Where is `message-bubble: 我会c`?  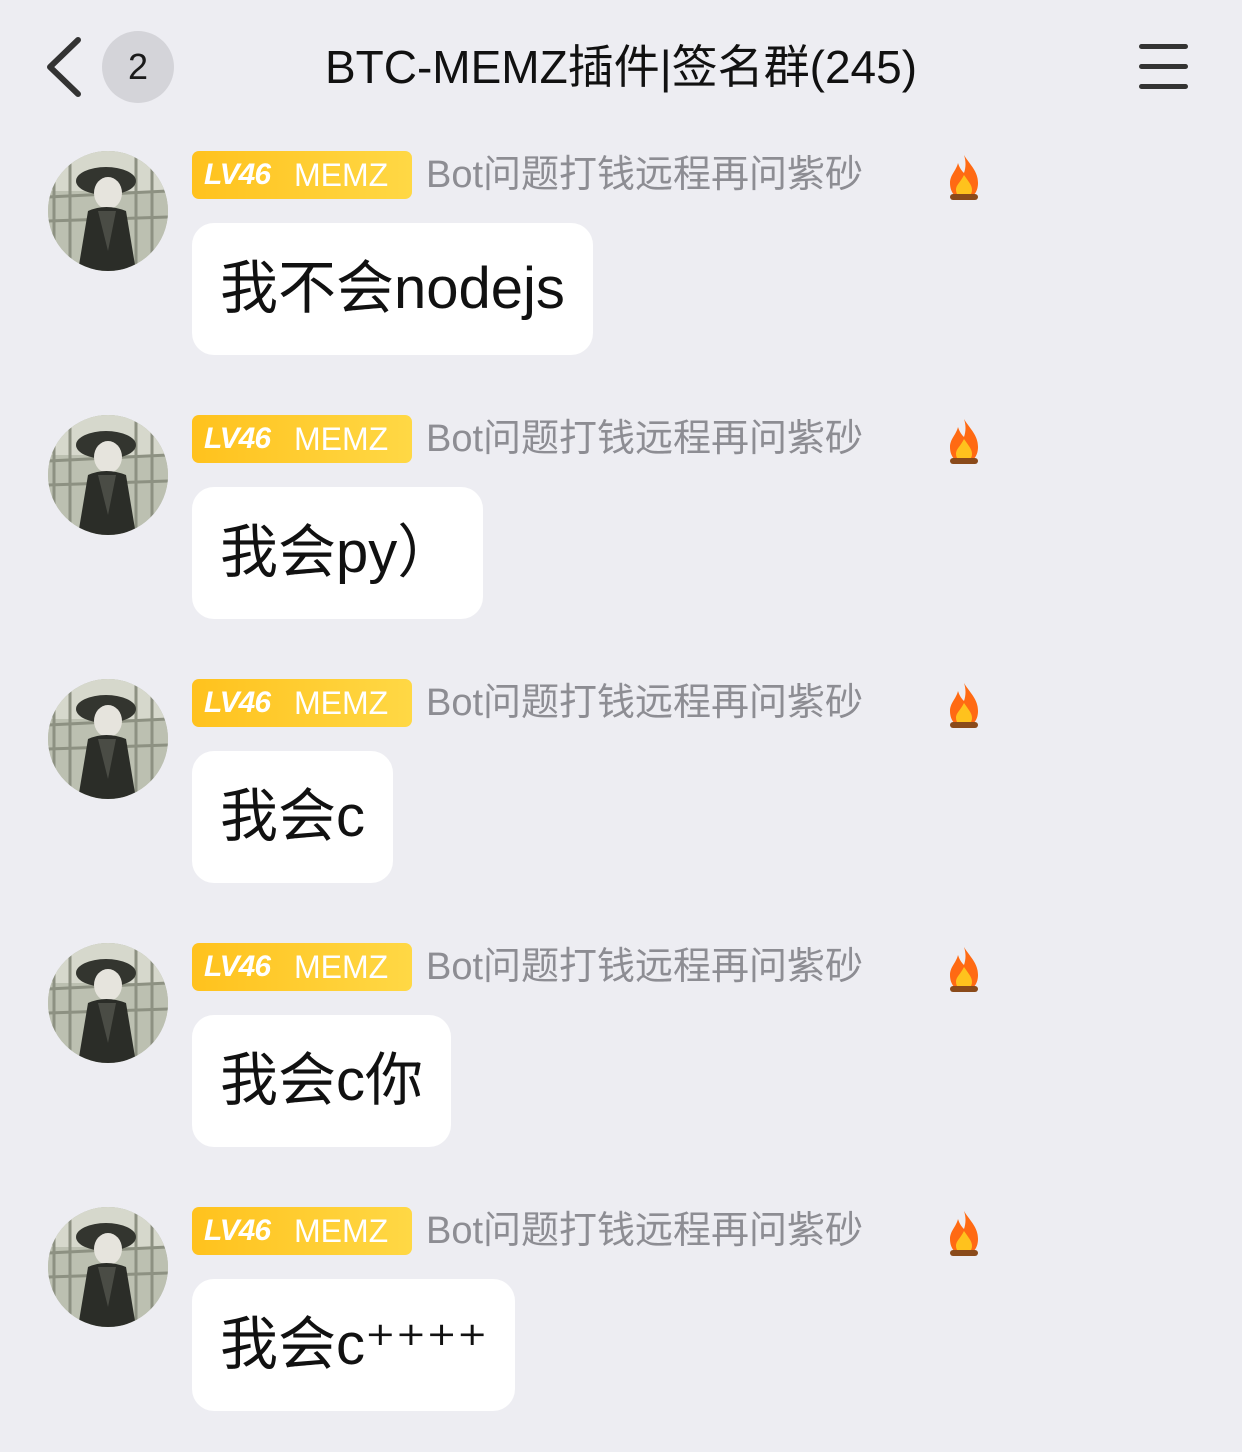
message-bubble: 我会c is located at coordinates (293, 817).